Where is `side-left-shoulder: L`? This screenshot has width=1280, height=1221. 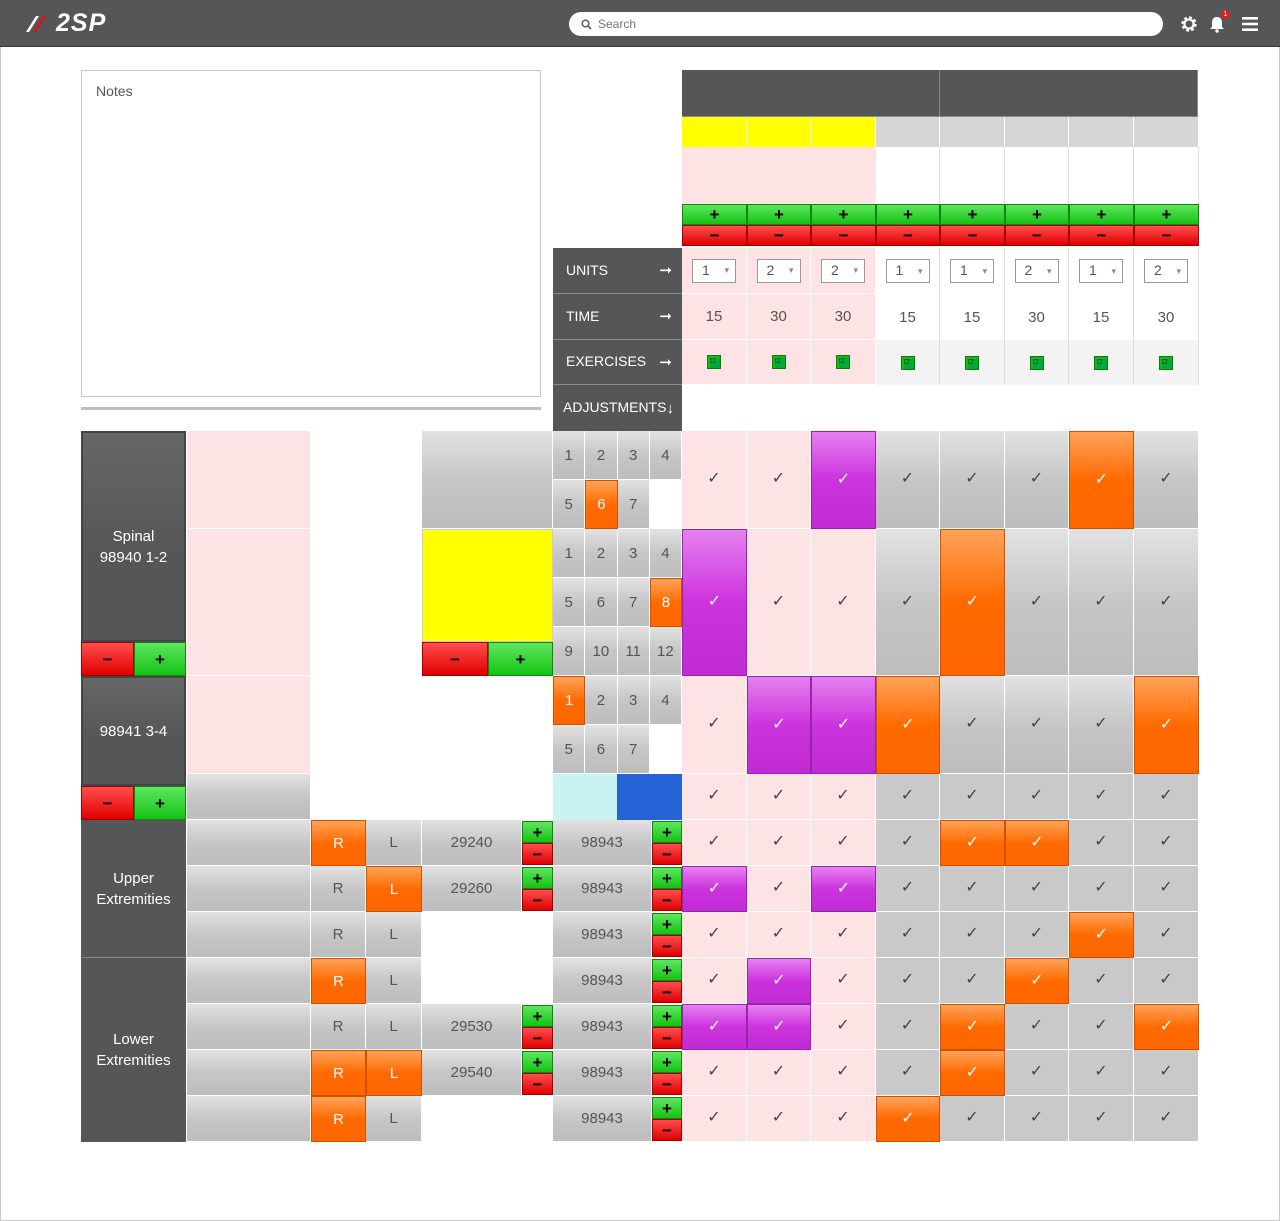 side-left-shoulder: L is located at coordinates (394, 843).